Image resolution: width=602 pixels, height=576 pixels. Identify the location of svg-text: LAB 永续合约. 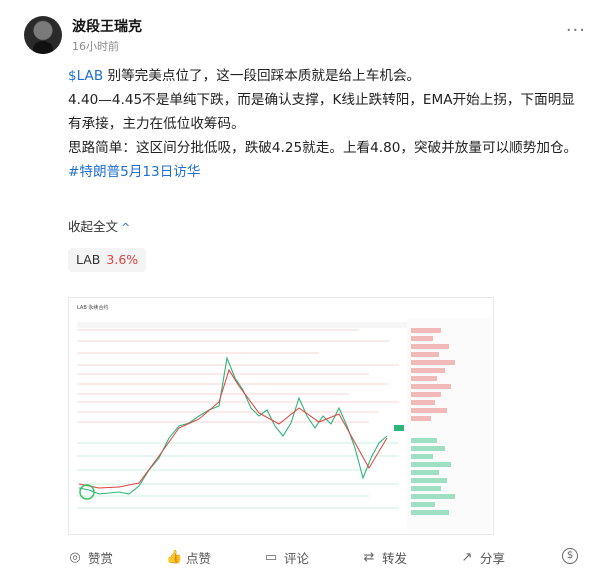
(92, 307).